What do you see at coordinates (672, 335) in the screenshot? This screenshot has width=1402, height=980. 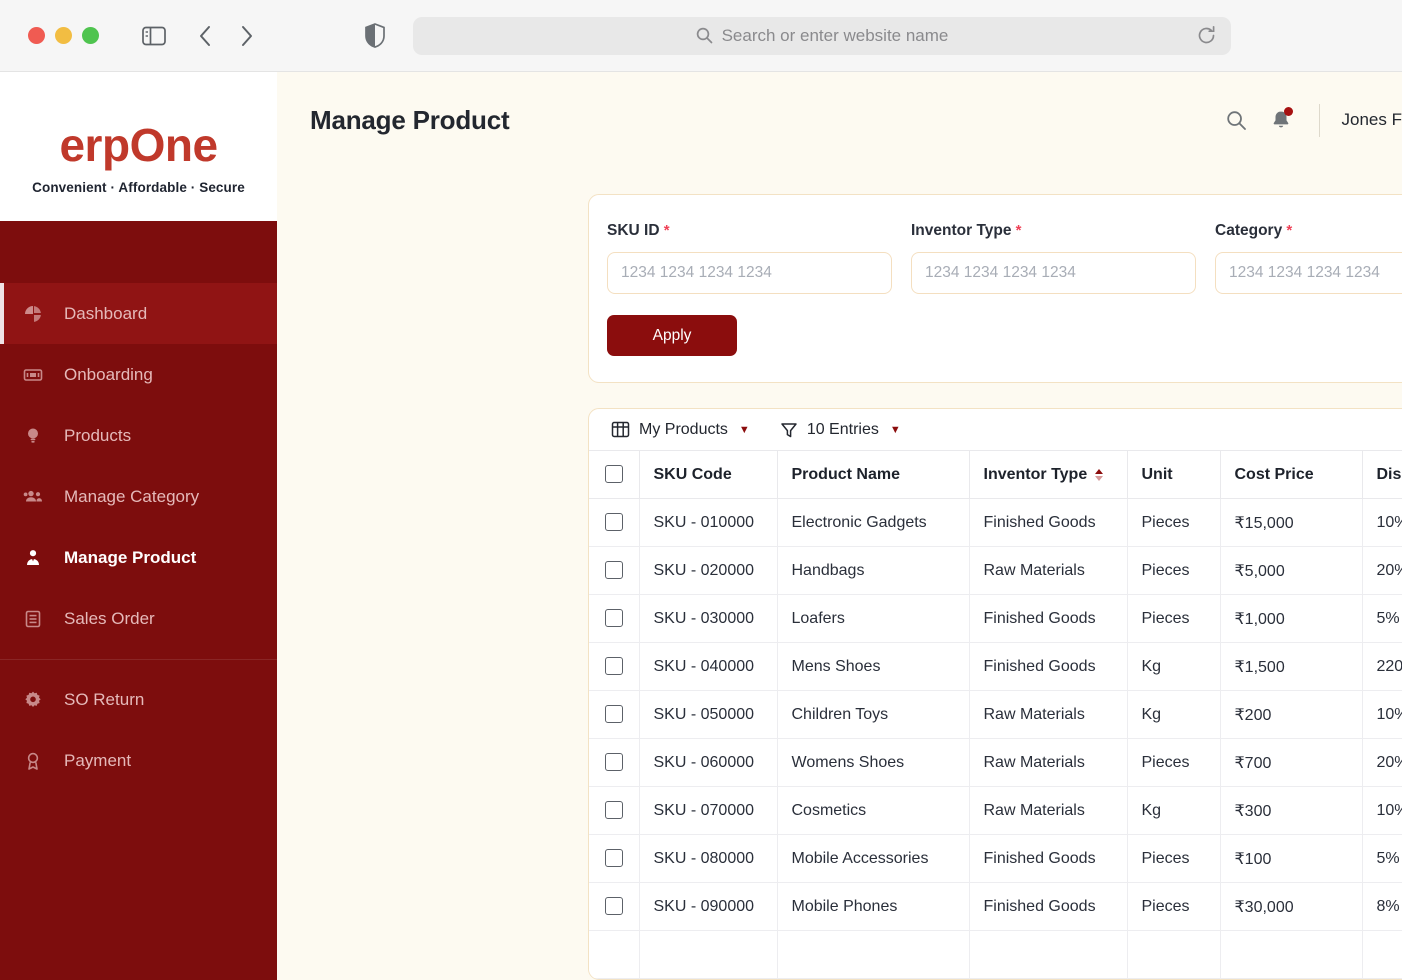 I see `apply-button: Apply` at bounding box center [672, 335].